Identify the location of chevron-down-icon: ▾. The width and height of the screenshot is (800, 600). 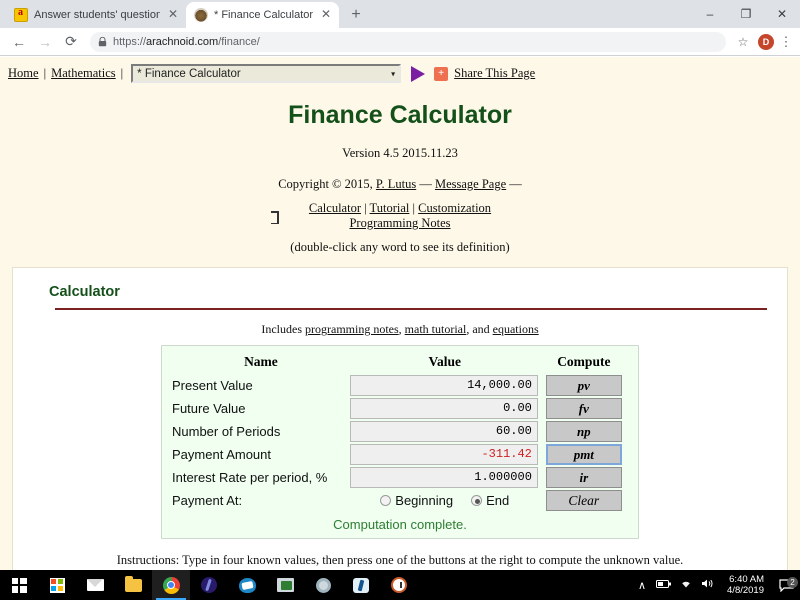
(393, 73).